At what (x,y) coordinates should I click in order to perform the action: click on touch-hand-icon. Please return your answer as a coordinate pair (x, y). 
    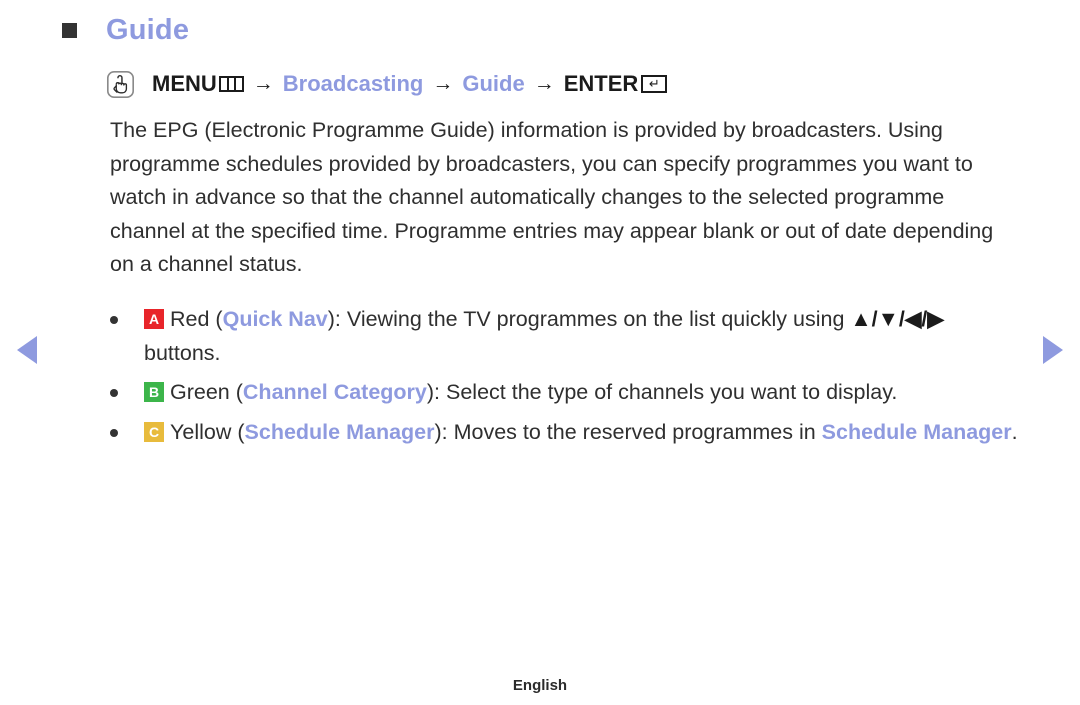
    Looking at the image, I should click on (120, 84).